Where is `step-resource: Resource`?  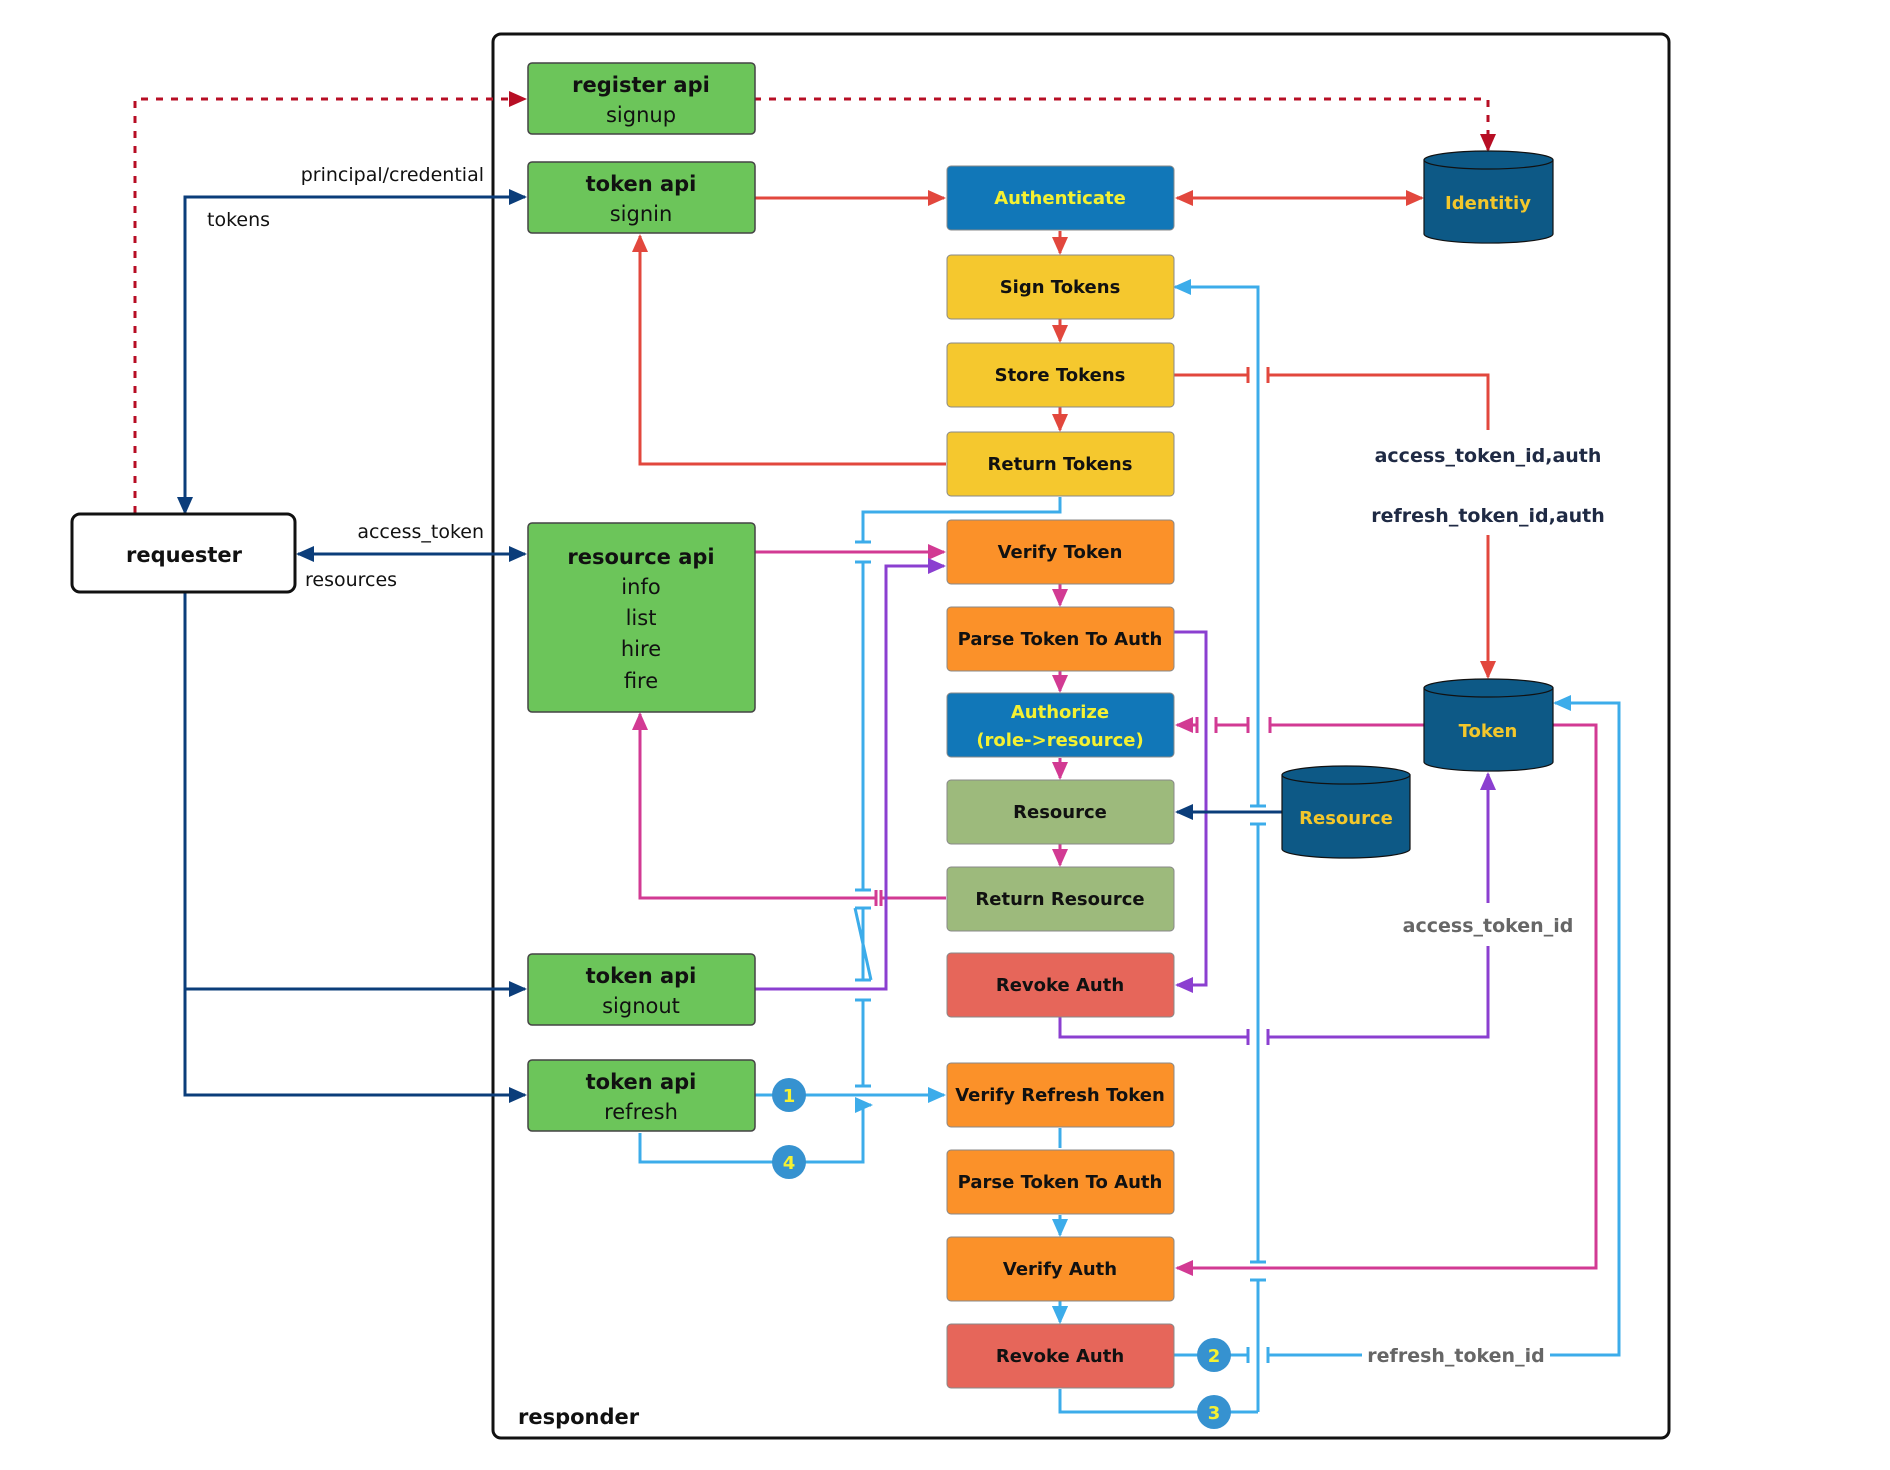
step-resource: Resource is located at coordinates (1060, 812).